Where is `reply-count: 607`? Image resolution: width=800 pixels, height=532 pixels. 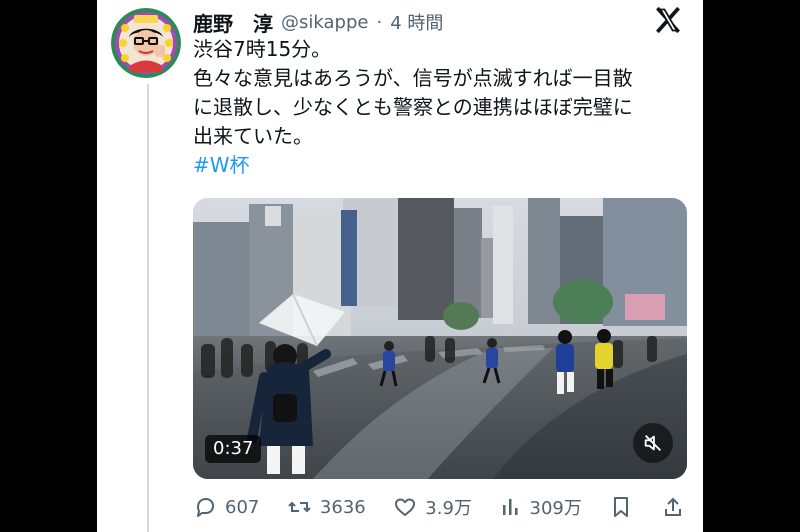 reply-count: 607 is located at coordinates (242, 507).